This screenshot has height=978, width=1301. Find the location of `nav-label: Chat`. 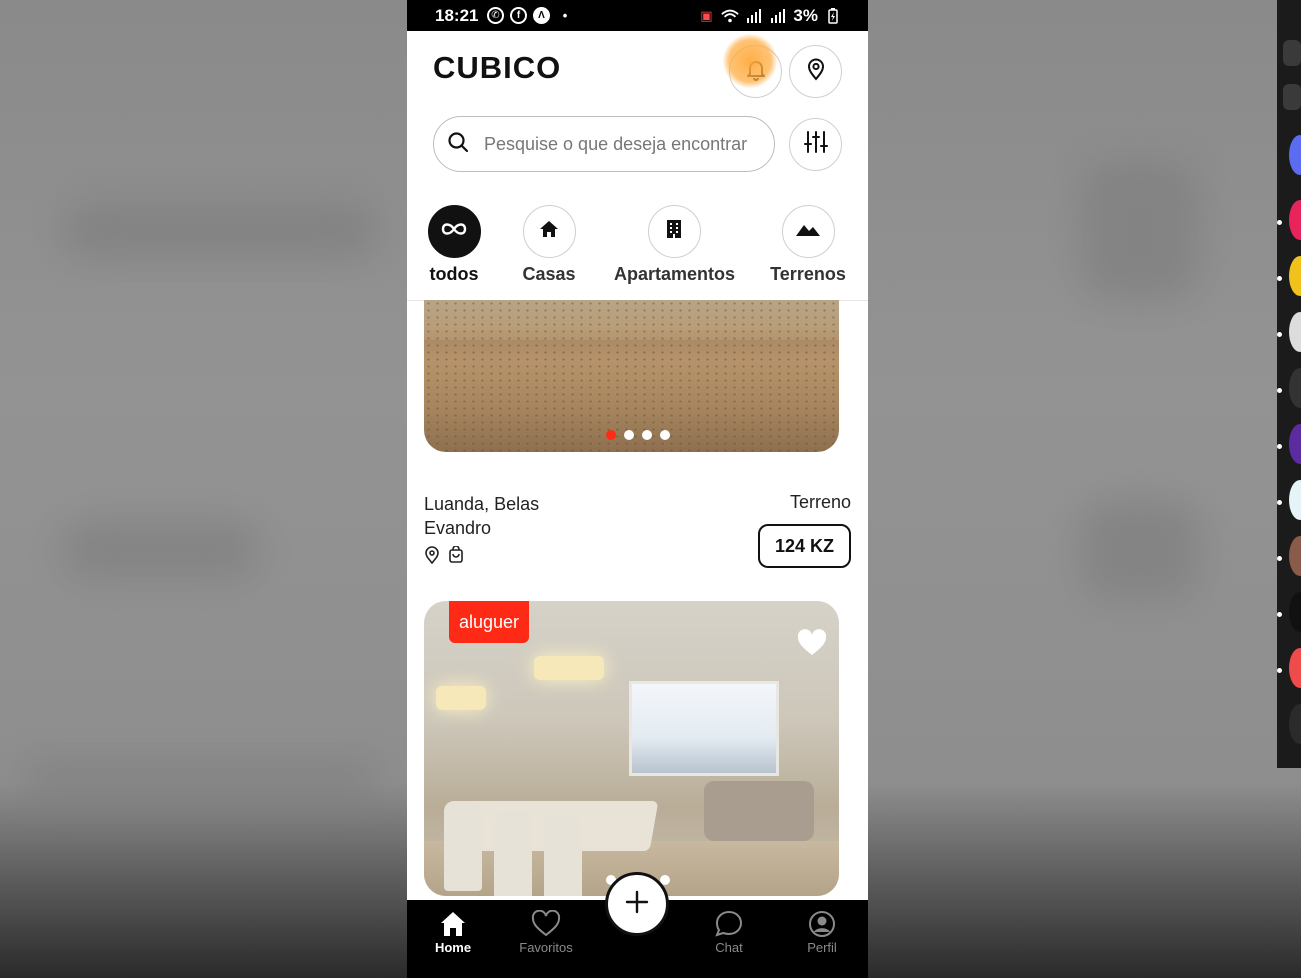

nav-label: Chat is located at coordinates (729, 947).